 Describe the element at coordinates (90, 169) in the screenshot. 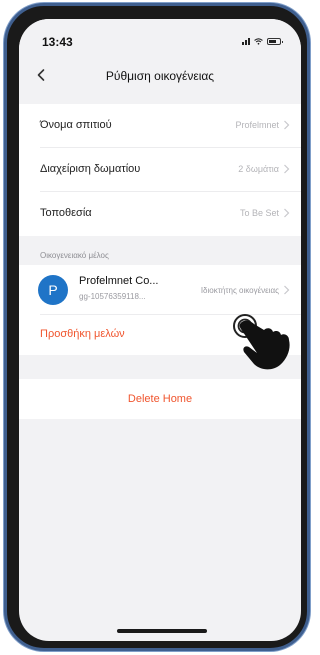

I see `setting-label: Διαχείριση δωματίου` at that location.